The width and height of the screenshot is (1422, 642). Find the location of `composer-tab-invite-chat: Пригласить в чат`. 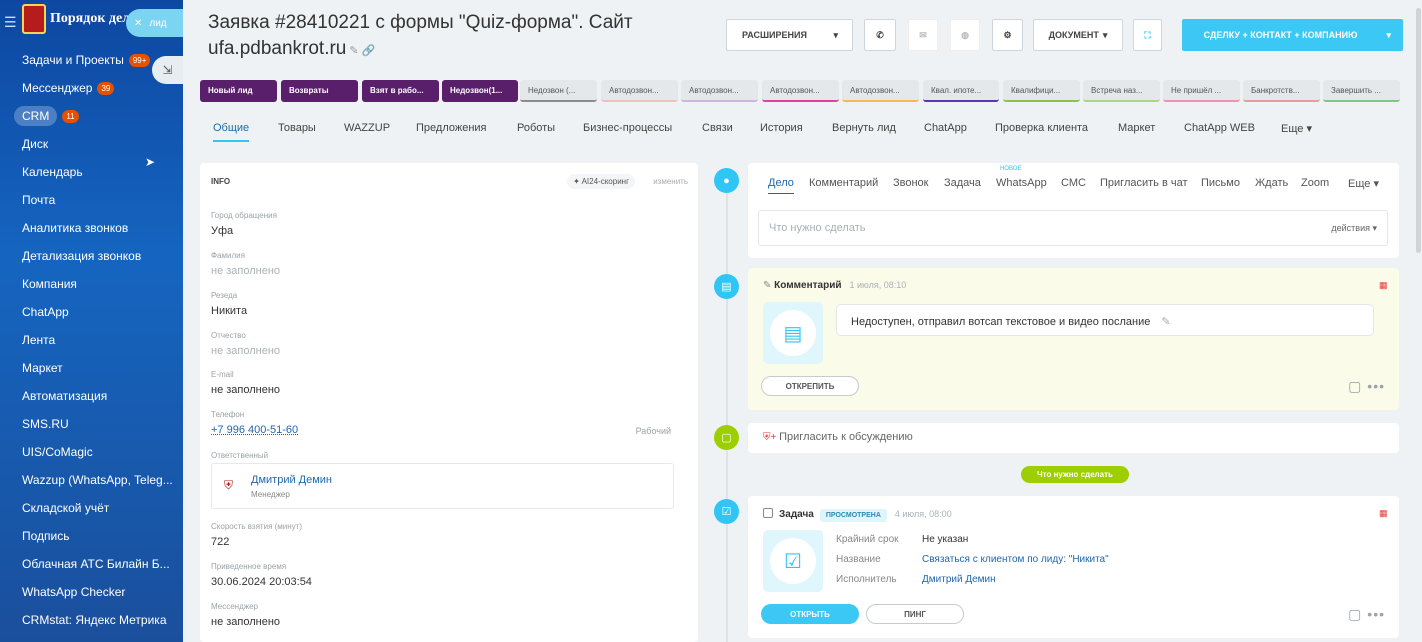

composer-tab-invite-chat: Пригласить в чат is located at coordinates (1144, 183).